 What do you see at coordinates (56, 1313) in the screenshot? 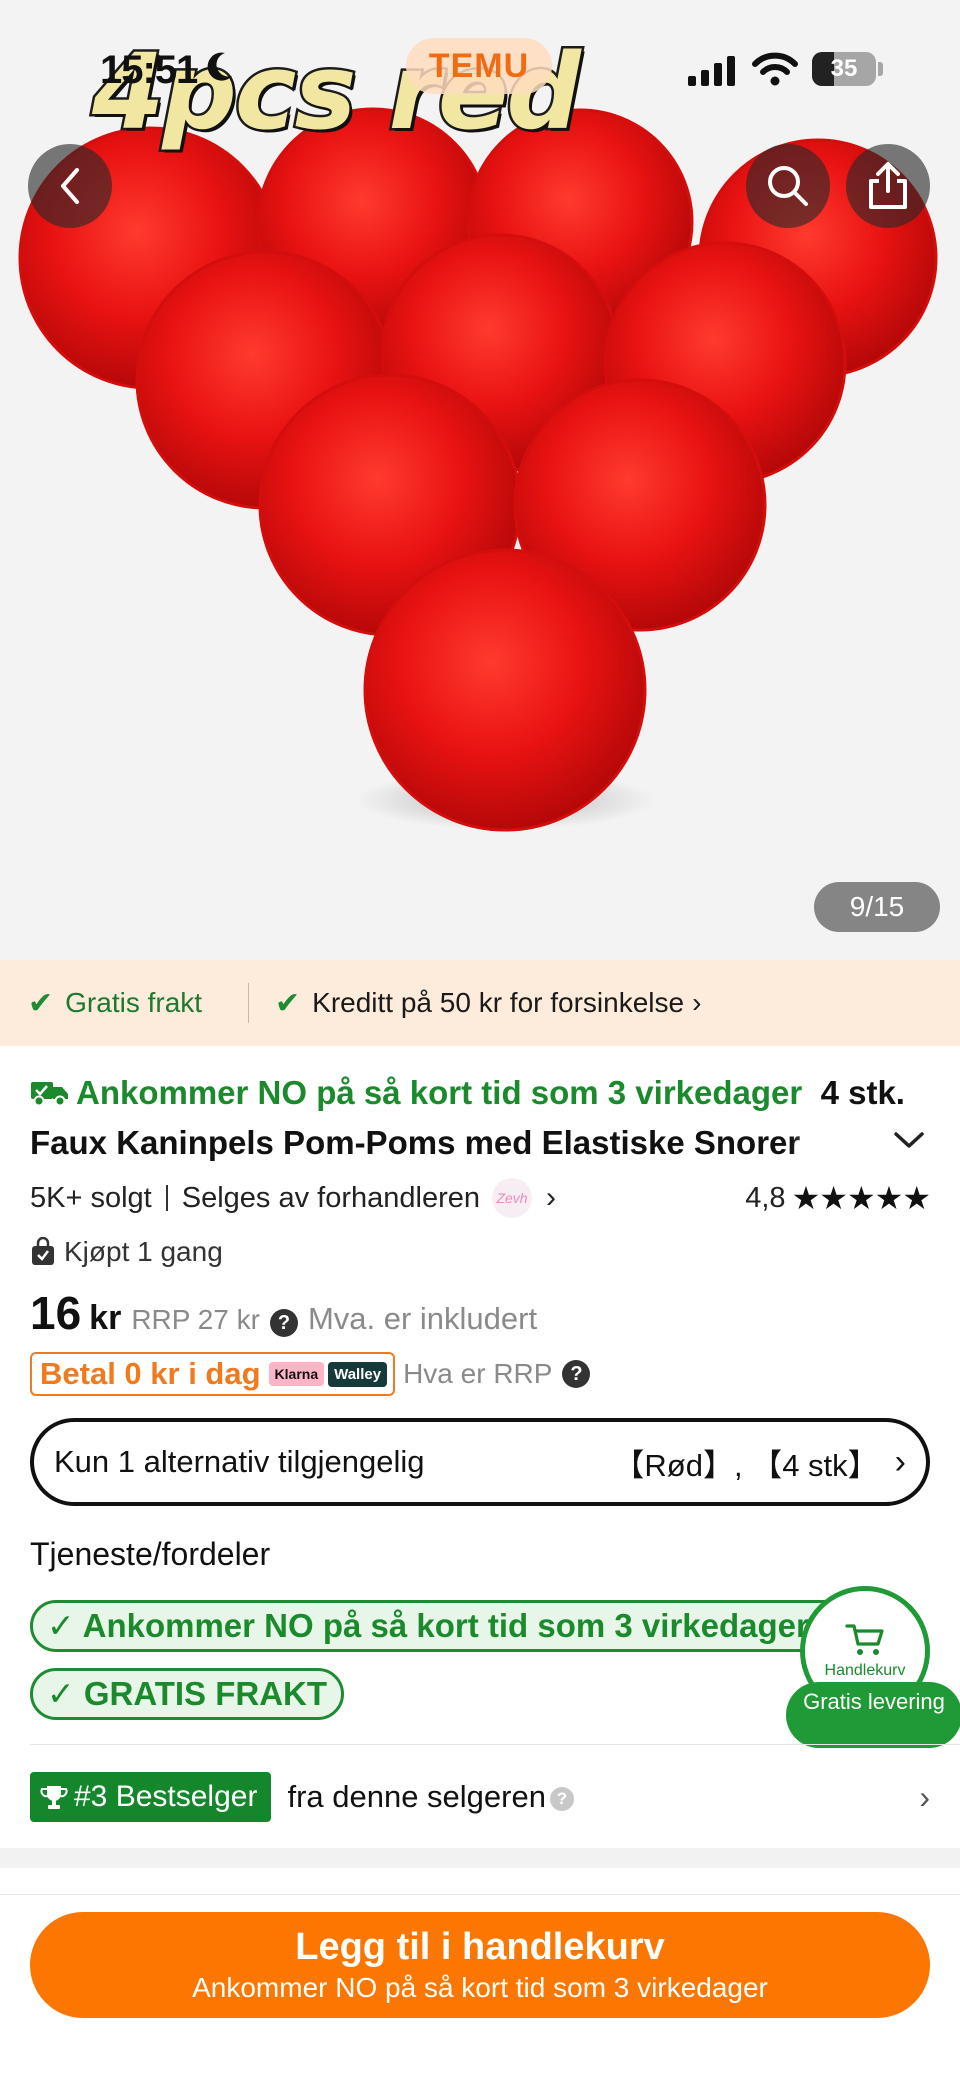
I see `price-amount: 16` at bounding box center [56, 1313].